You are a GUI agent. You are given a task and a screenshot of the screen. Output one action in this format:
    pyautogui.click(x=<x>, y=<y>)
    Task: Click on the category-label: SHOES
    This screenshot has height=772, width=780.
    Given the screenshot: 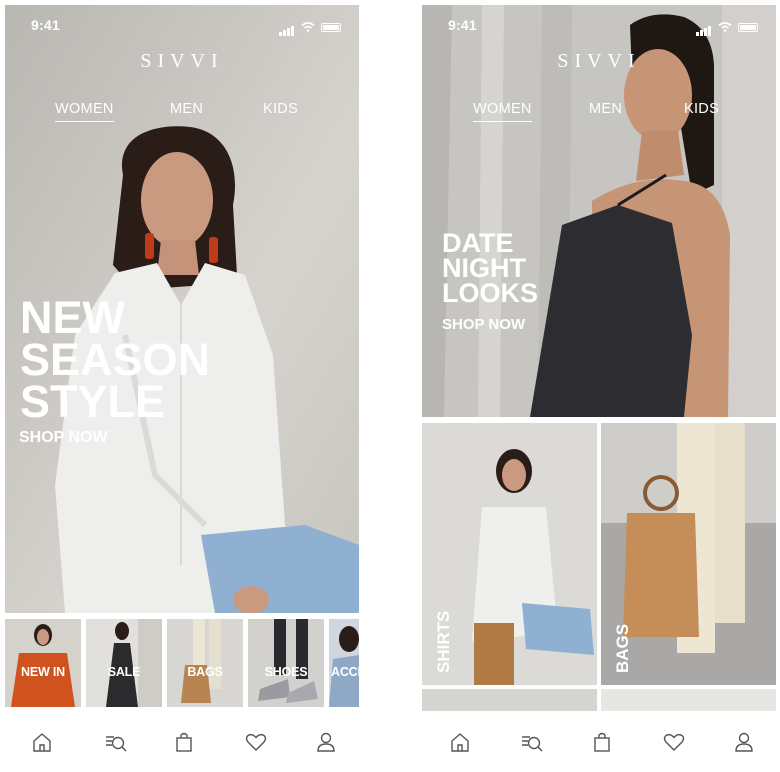 What is the action you would take?
    pyautogui.click(x=286, y=672)
    